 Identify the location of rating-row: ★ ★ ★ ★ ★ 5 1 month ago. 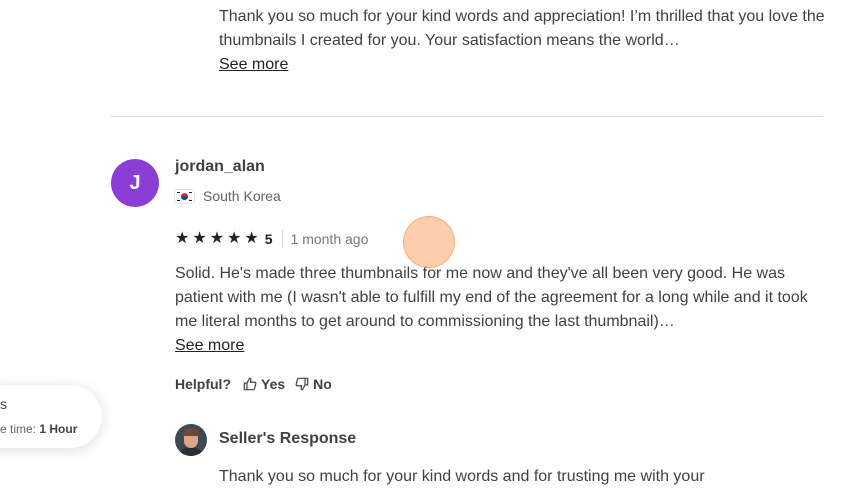
(271, 239).